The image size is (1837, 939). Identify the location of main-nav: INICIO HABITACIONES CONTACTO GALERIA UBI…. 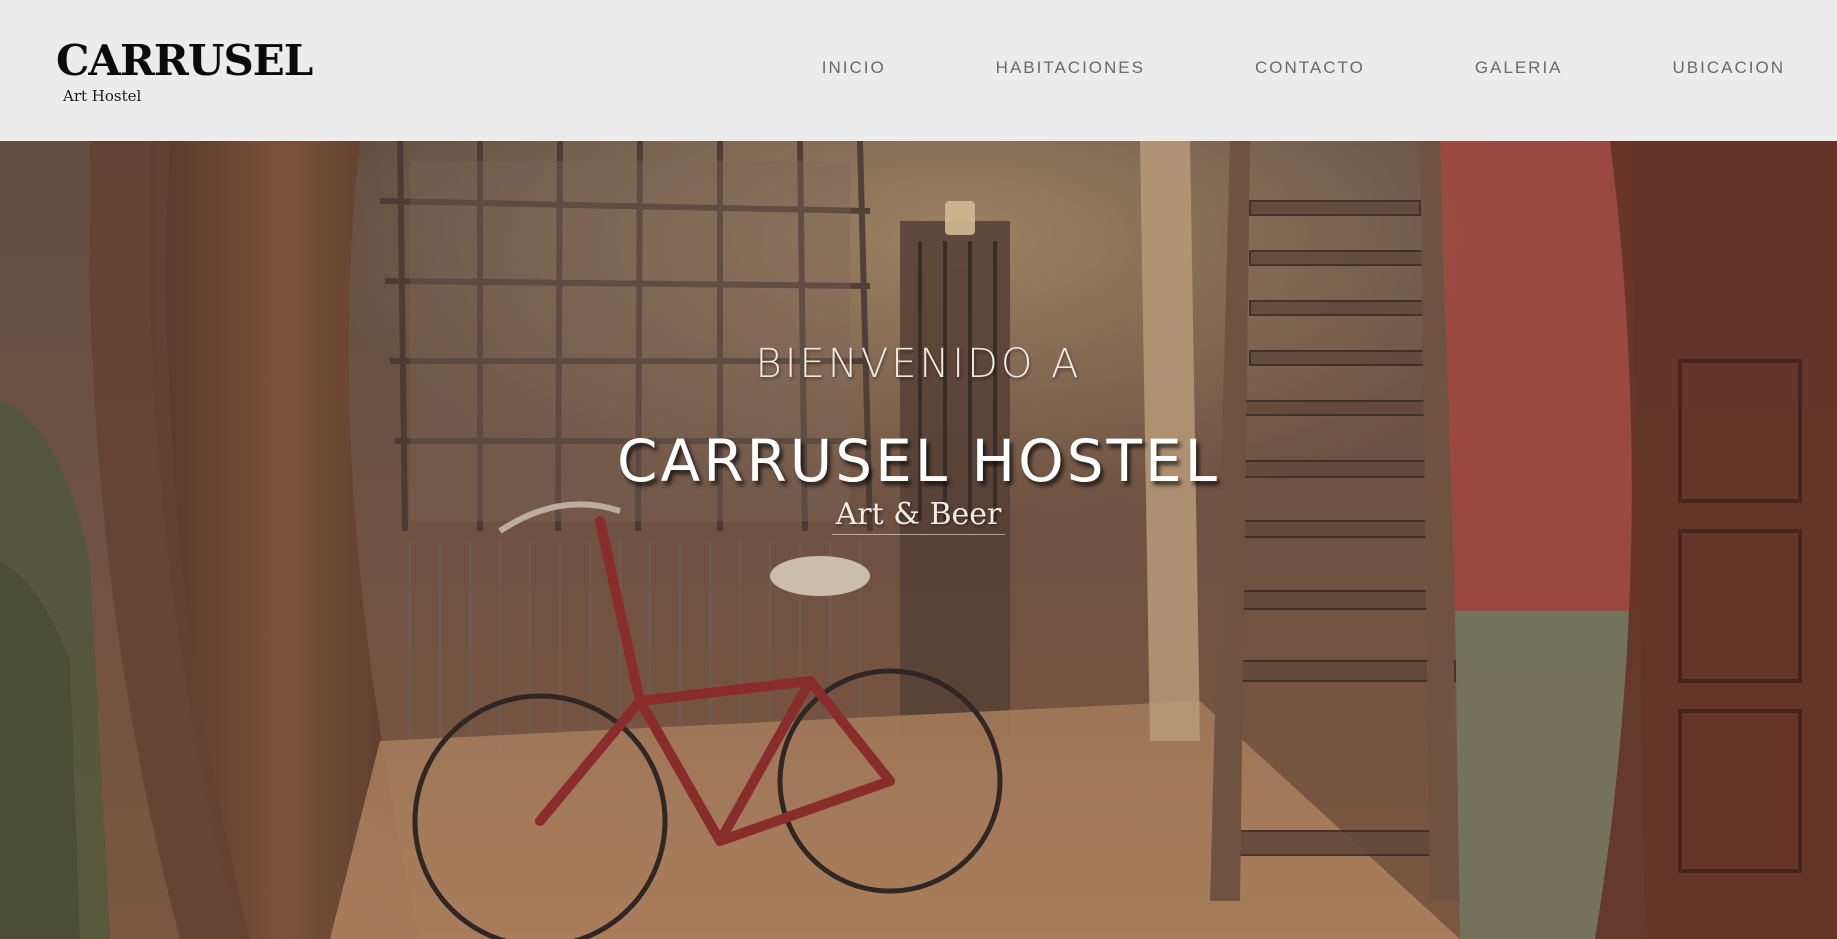
(1303, 68).